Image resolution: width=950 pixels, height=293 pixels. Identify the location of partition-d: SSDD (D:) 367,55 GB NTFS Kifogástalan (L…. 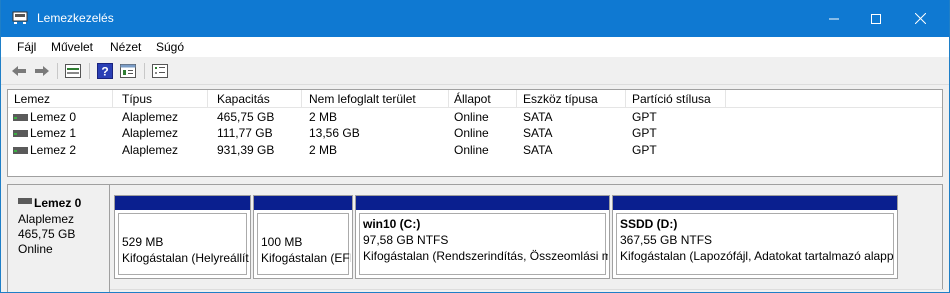
(755, 237).